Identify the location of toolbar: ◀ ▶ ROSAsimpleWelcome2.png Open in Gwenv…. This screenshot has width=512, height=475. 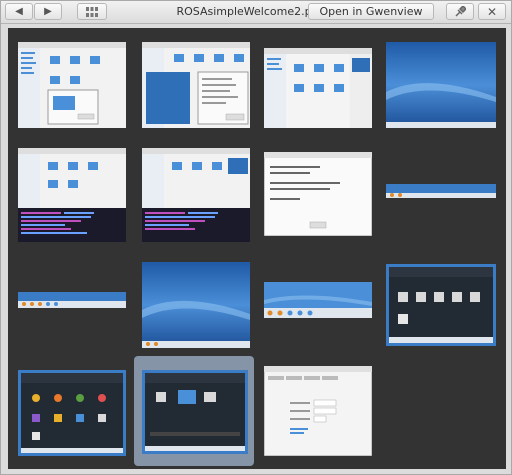
(256, 12).